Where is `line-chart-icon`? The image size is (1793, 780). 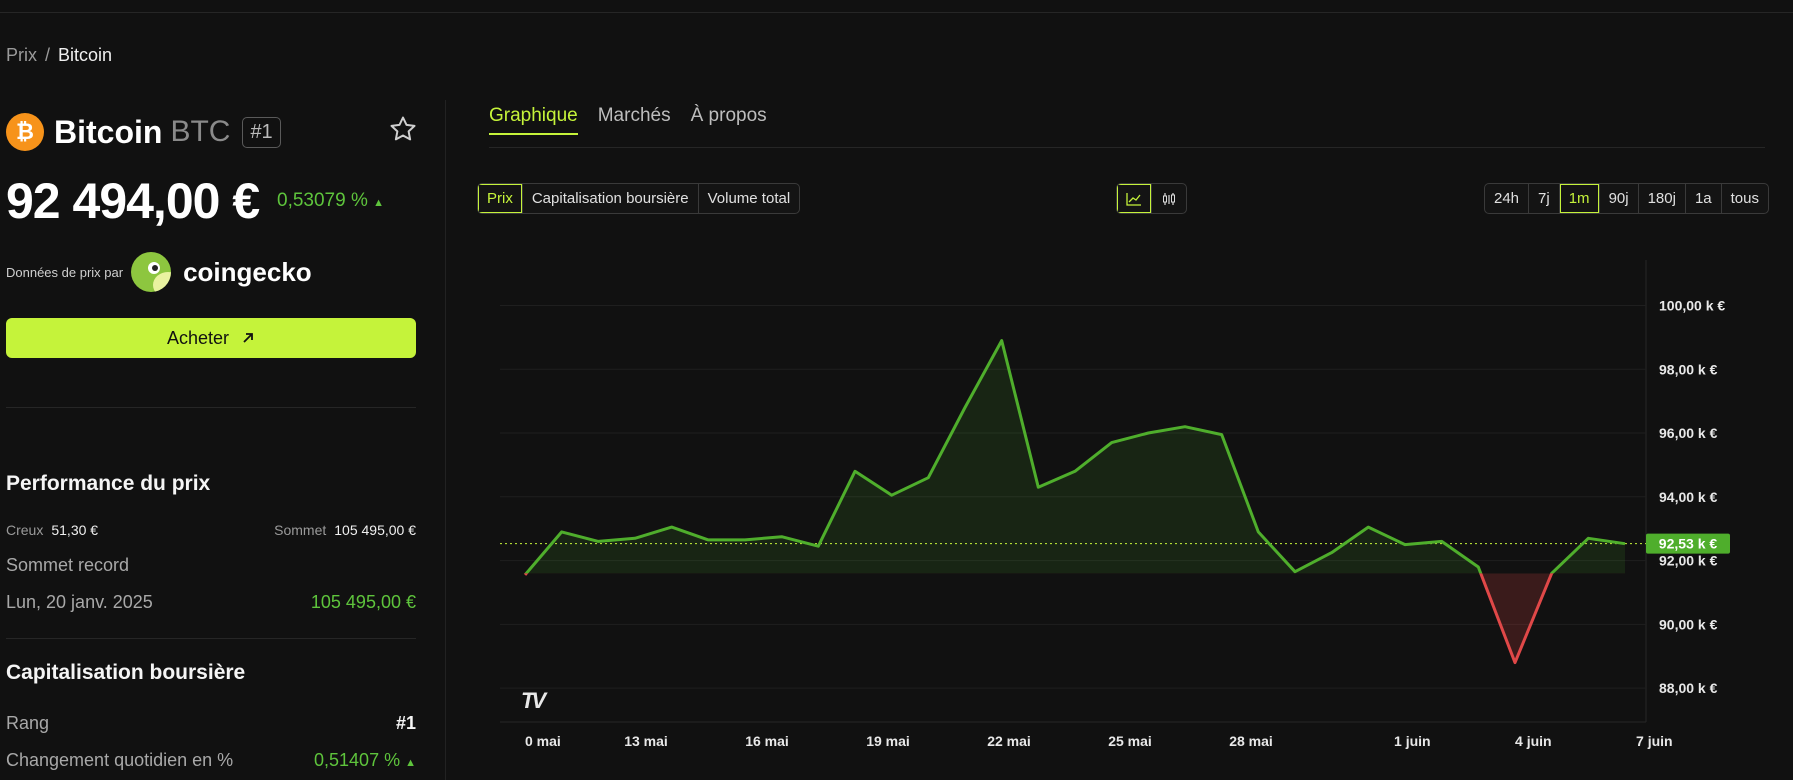 line-chart-icon is located at coordinates (1133, 199).